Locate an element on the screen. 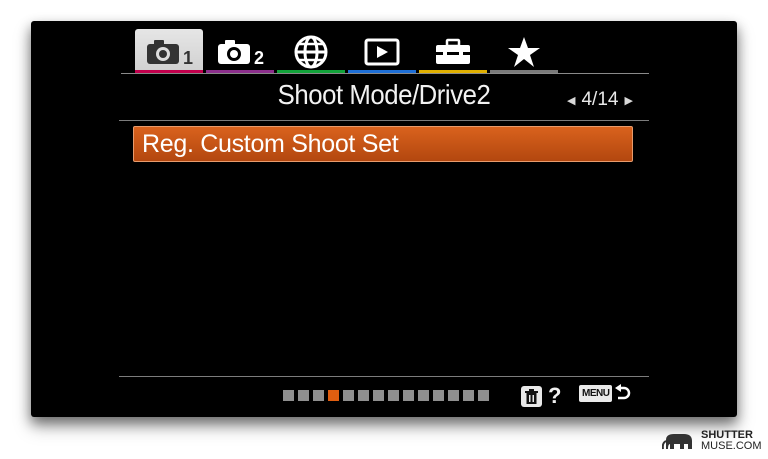 This screenshot has width=768, height=459. help-button: ? is located at coordinates (541, 396).